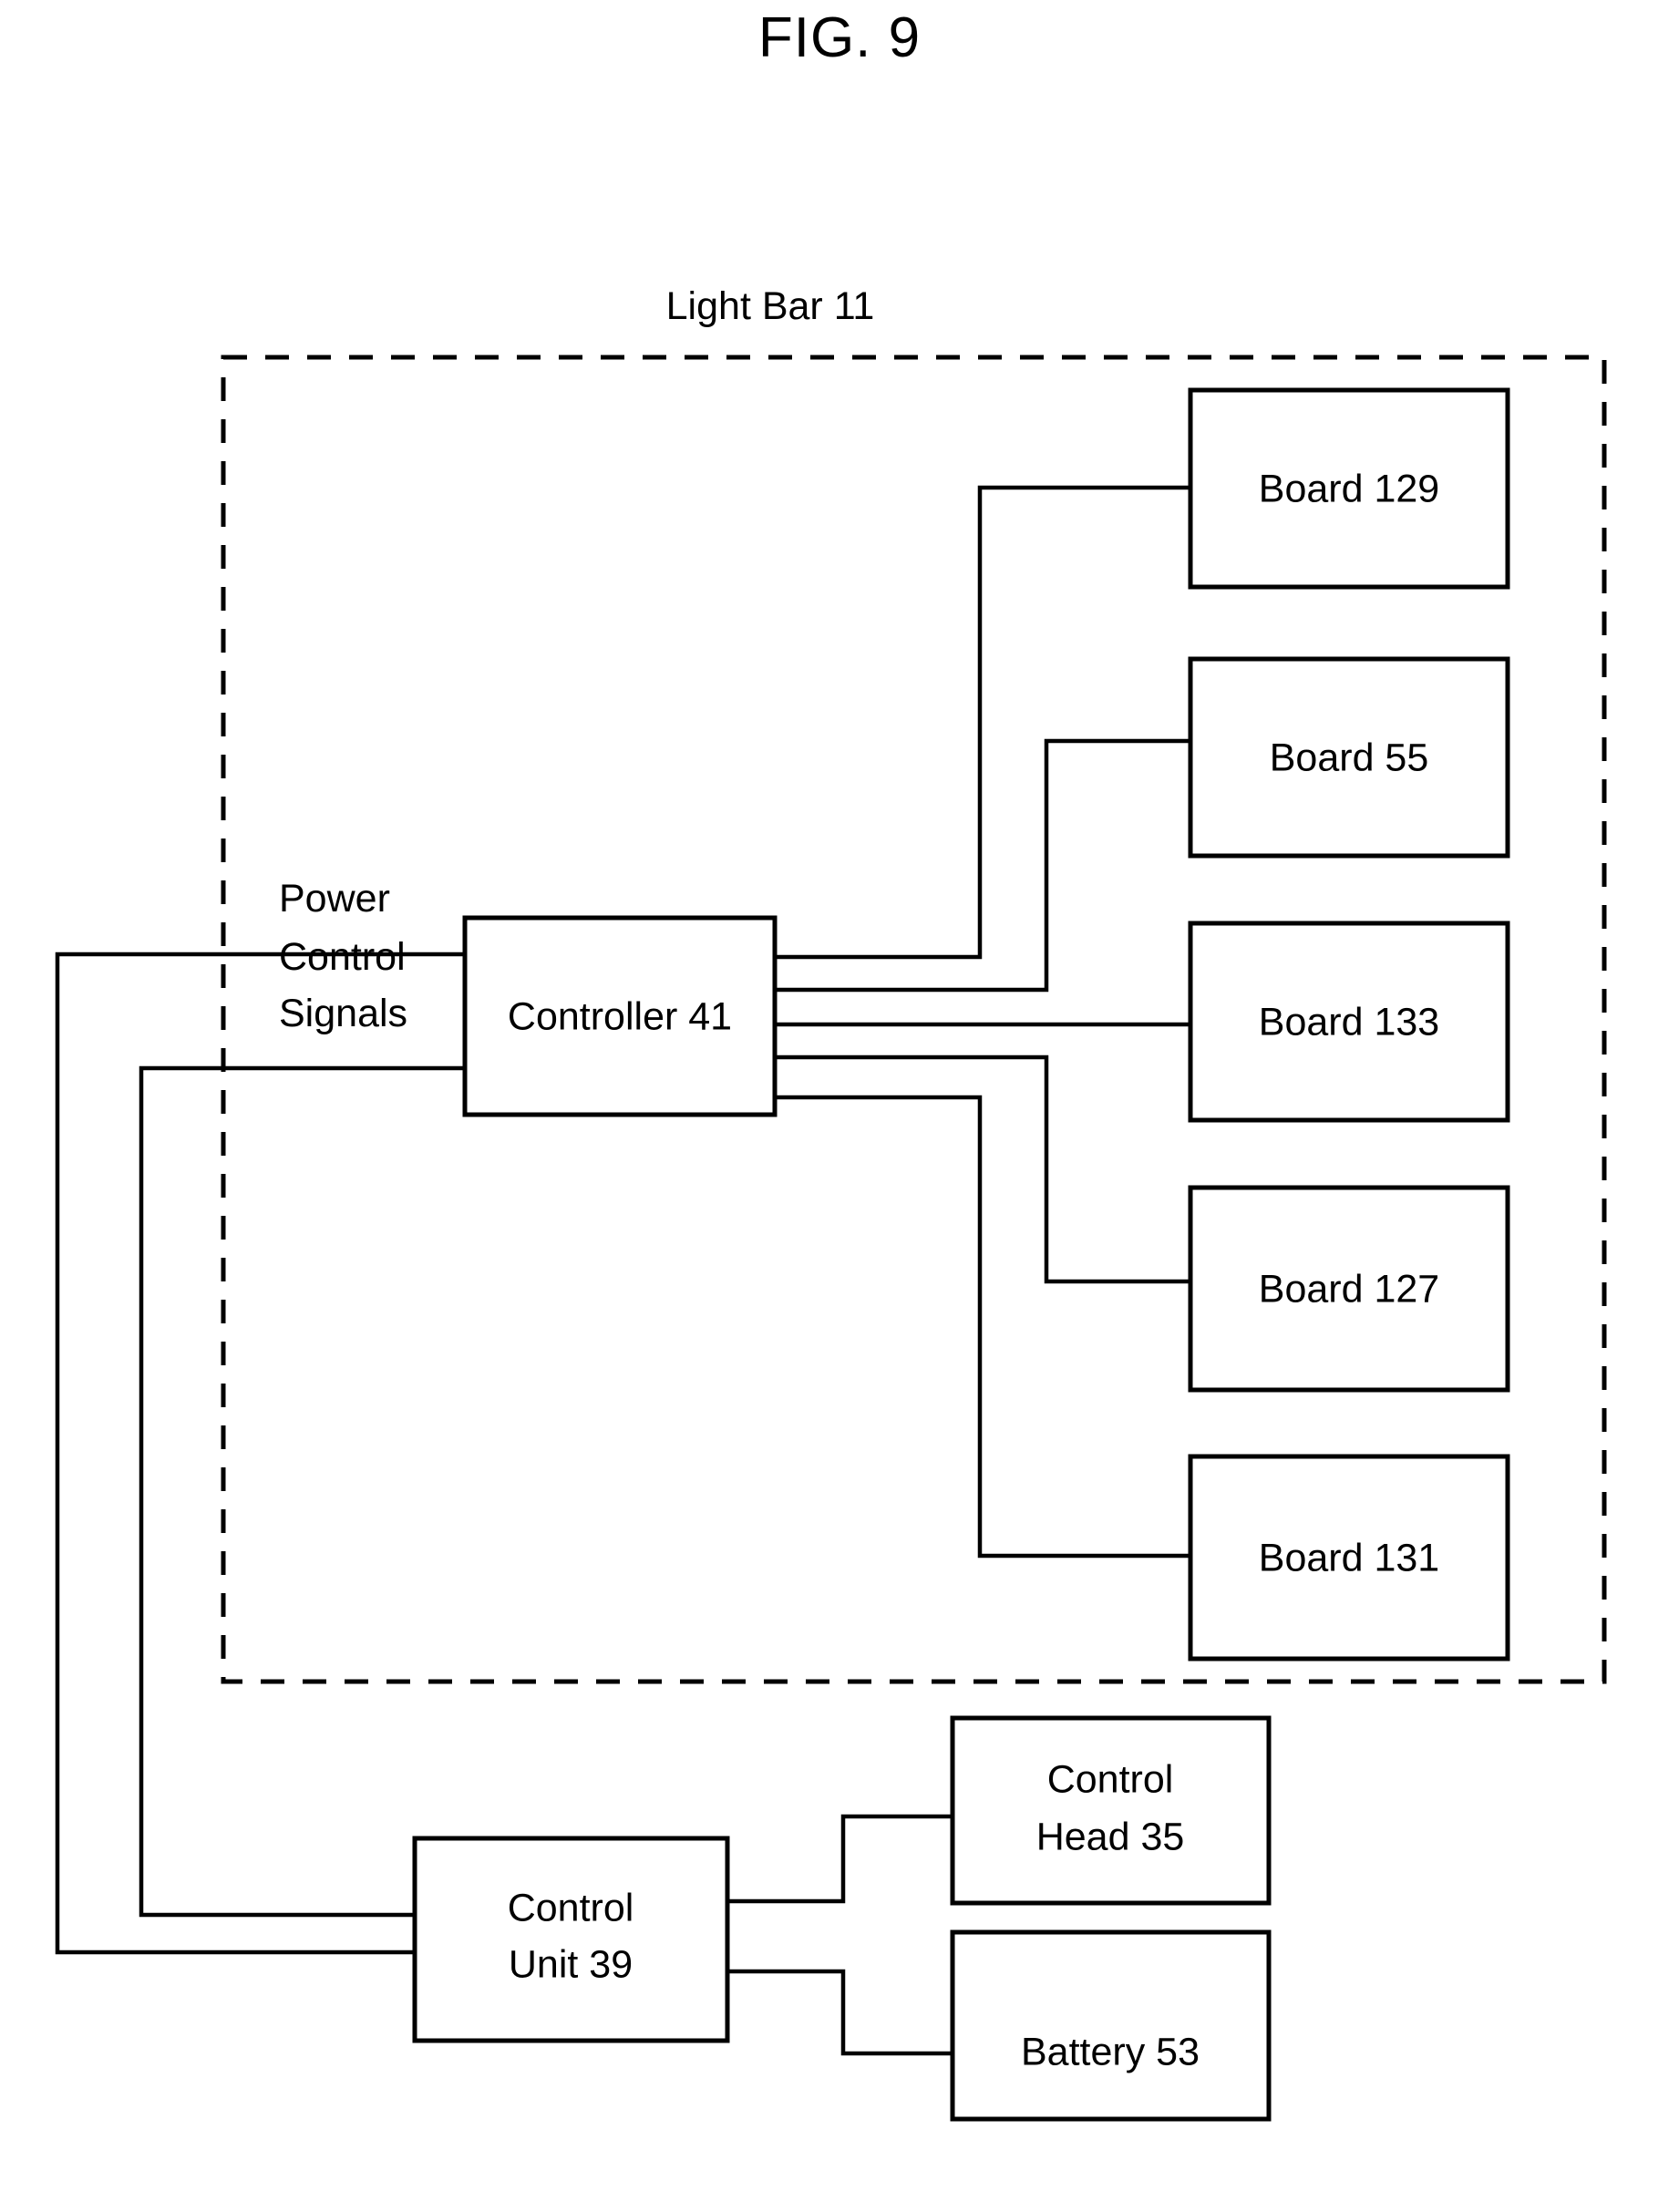 The width and height of the screenshot is (1679, 2212). Describe the element at coordinates (571, 1907) in the screenshot. I see `control-unit-label-line1: Control` at that location.